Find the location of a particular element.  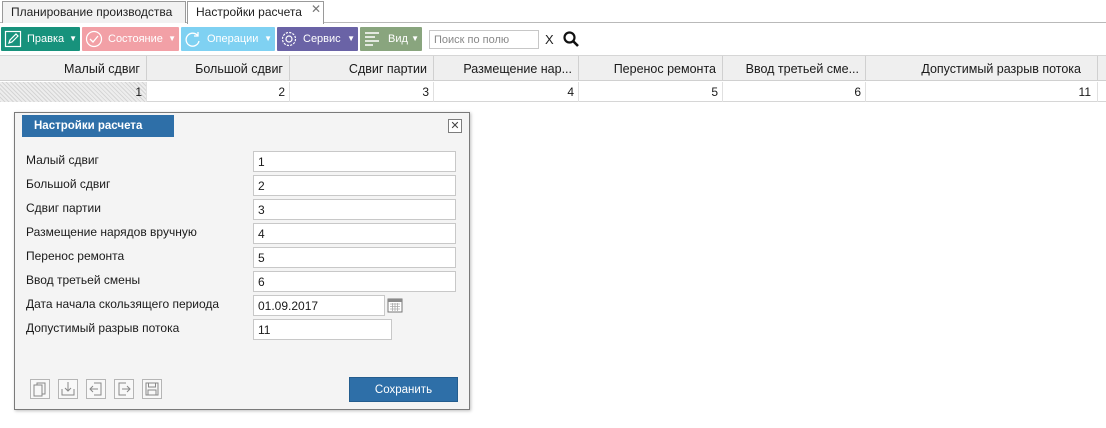

state-label: Состояние is located at coordinates (135, 39).